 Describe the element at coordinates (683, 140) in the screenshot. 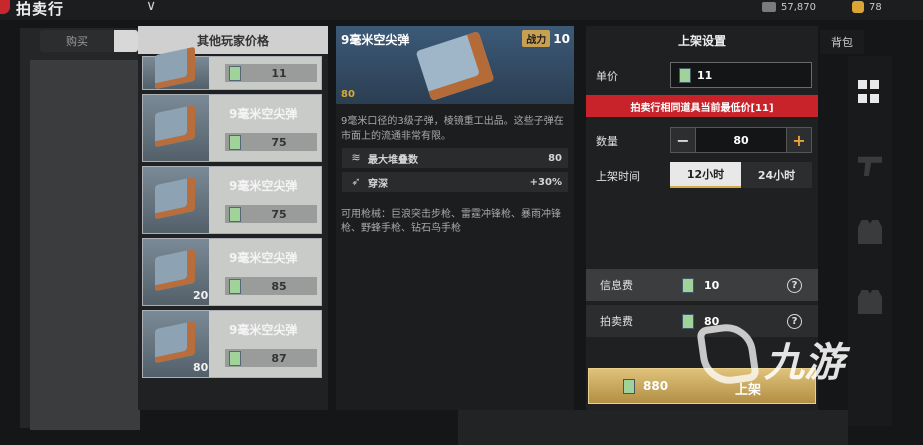

I see `decrease-button: −` at that location.